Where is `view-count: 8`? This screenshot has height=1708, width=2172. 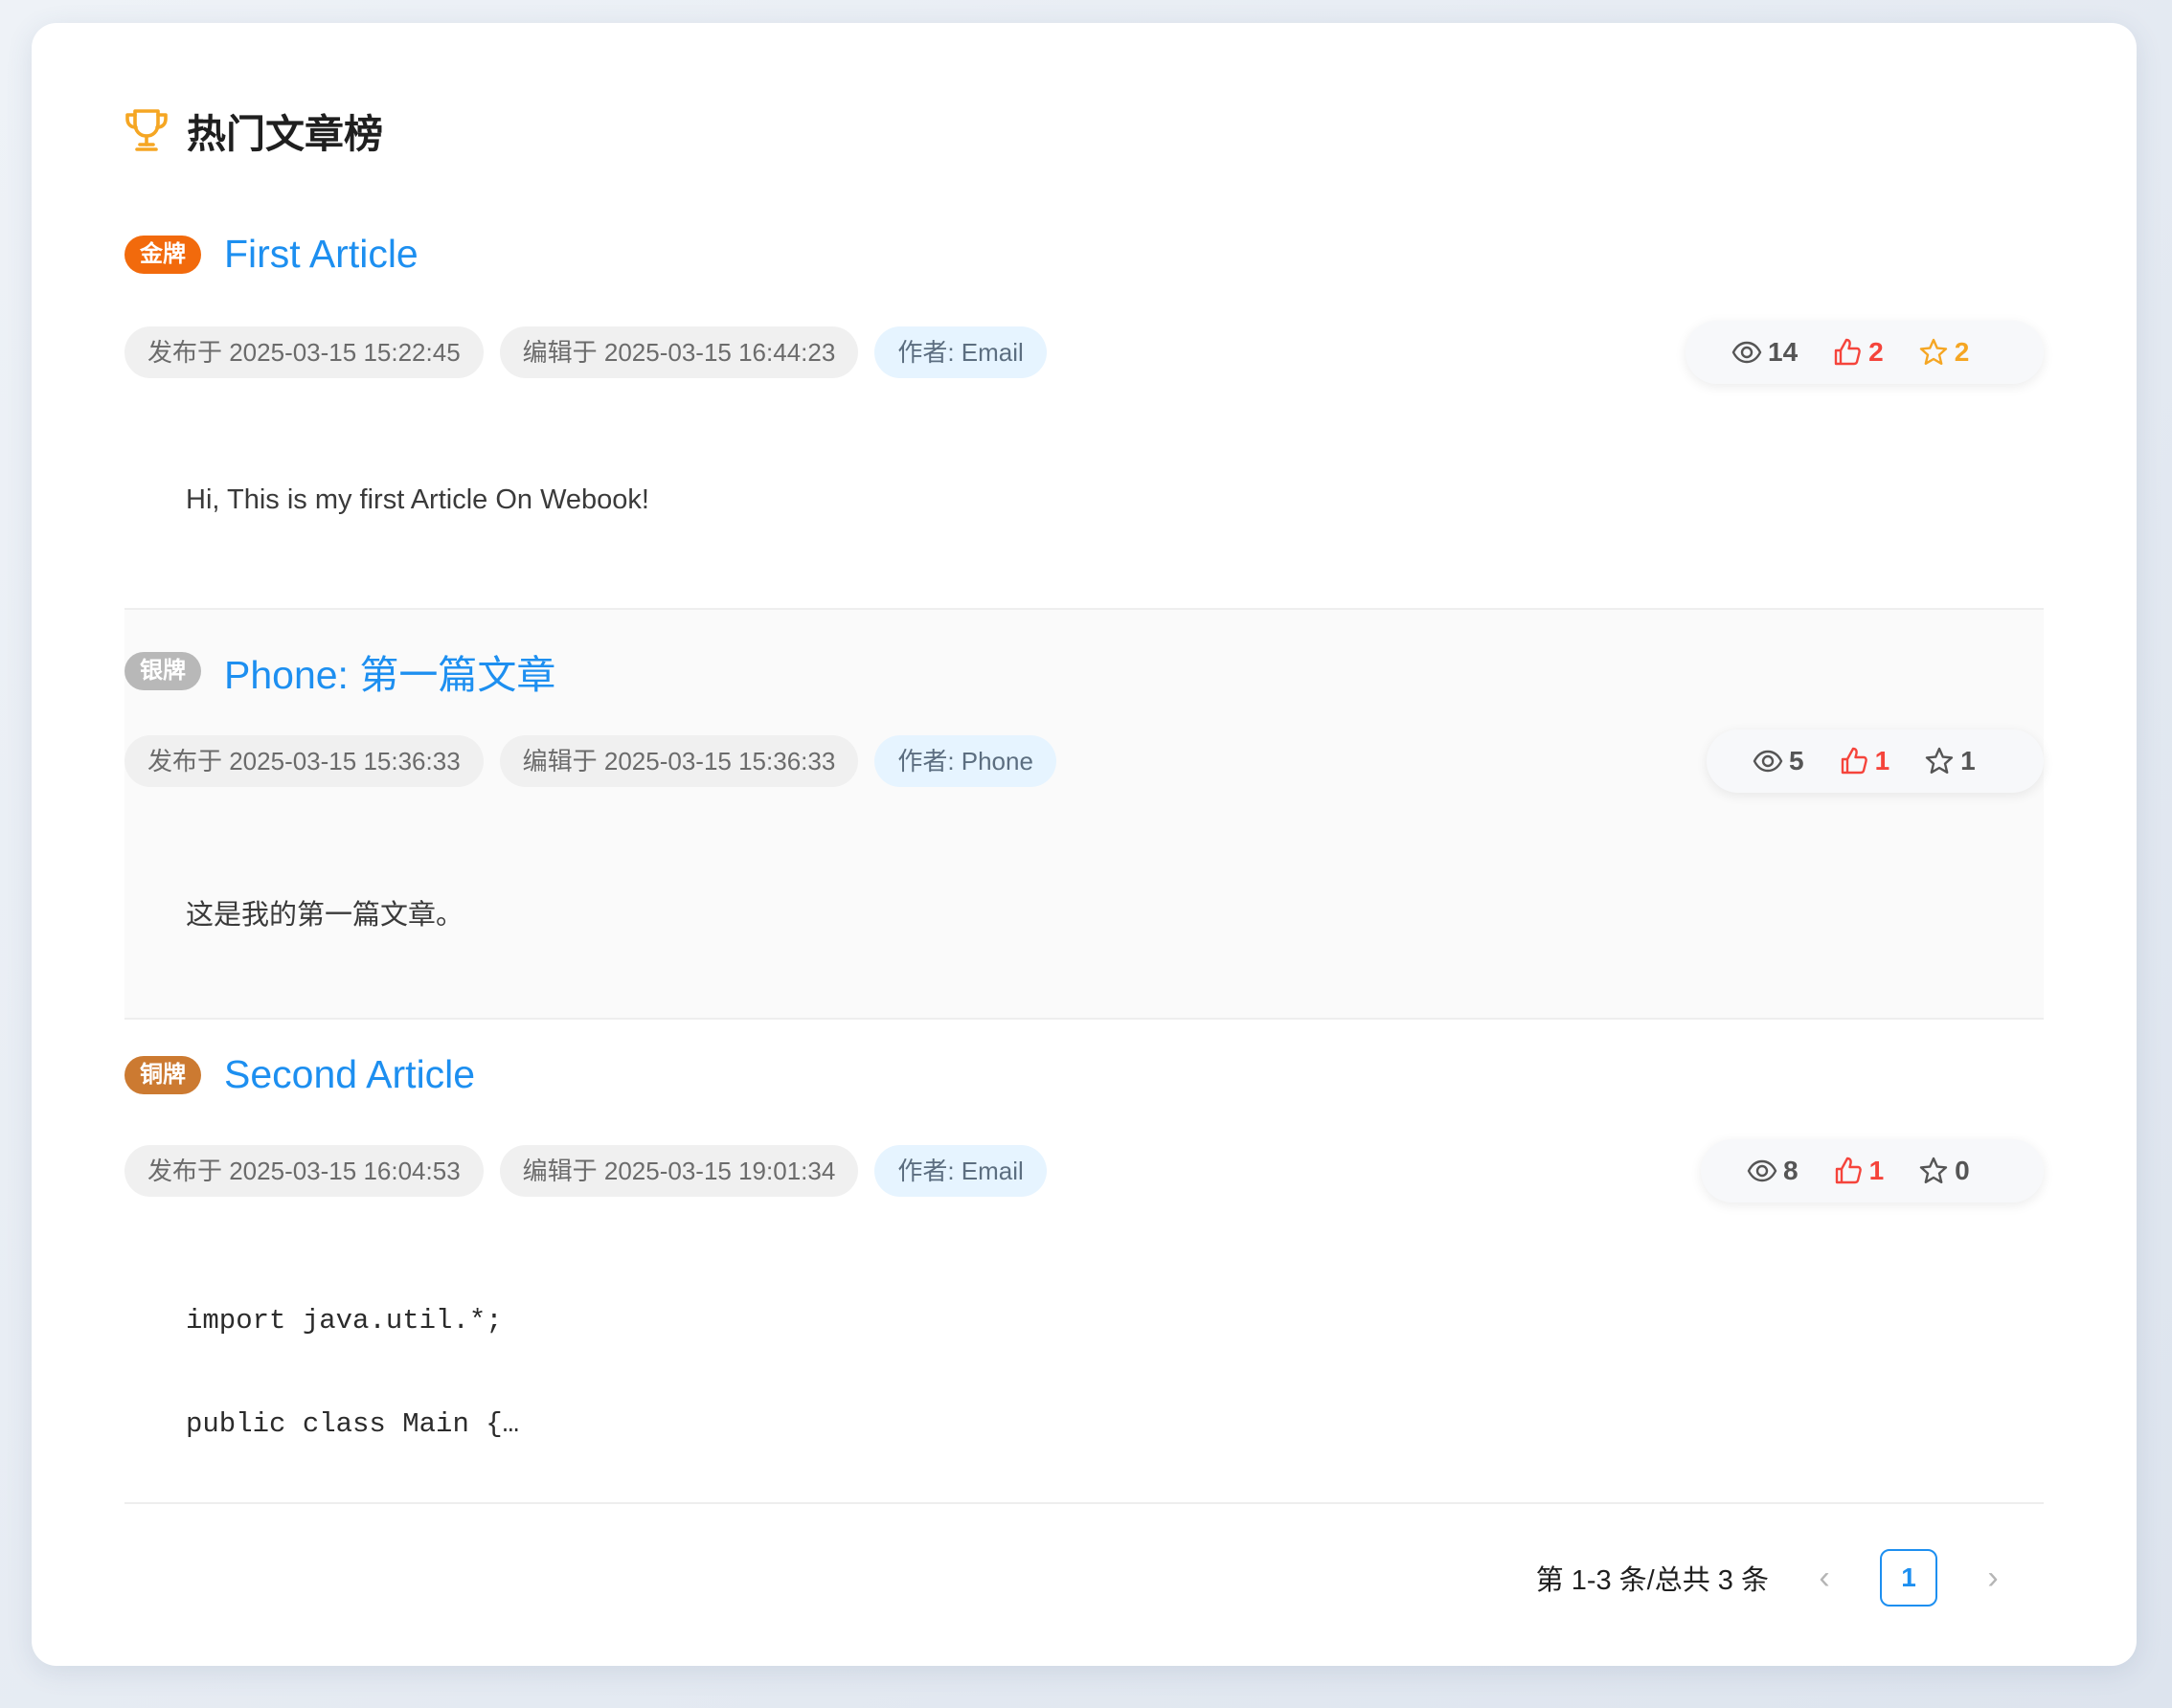 view-count: 8 is located at coordinates (1773, 1171).